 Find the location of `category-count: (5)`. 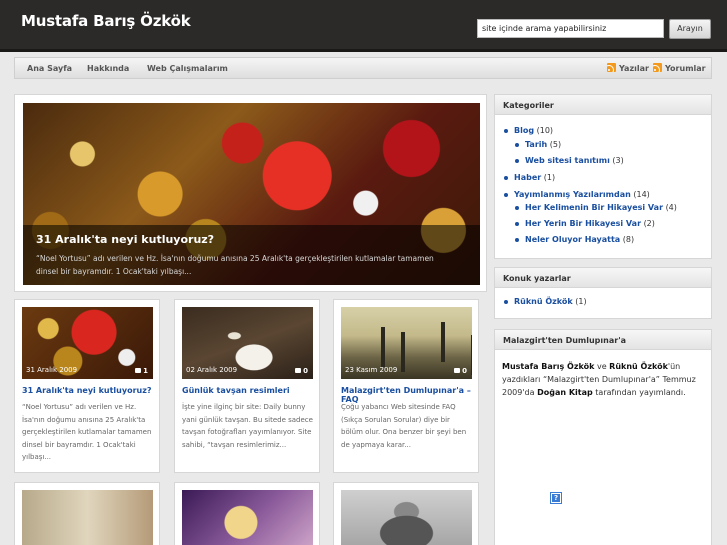

category-count: (5) is located at coordinates (555, 144).